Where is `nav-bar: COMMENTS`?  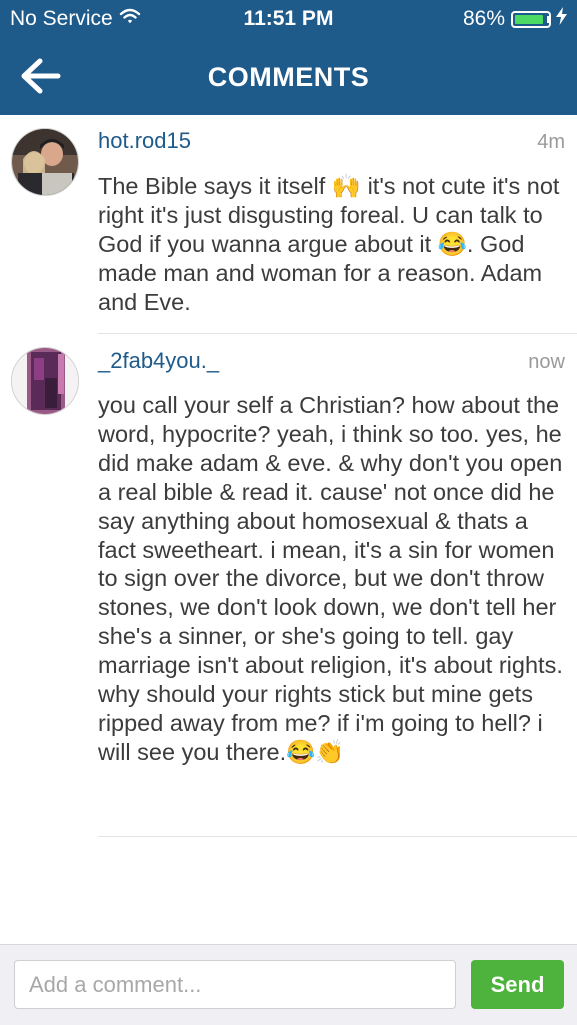
nav-bar: COMMENTS is located at coordinates (288, 76).